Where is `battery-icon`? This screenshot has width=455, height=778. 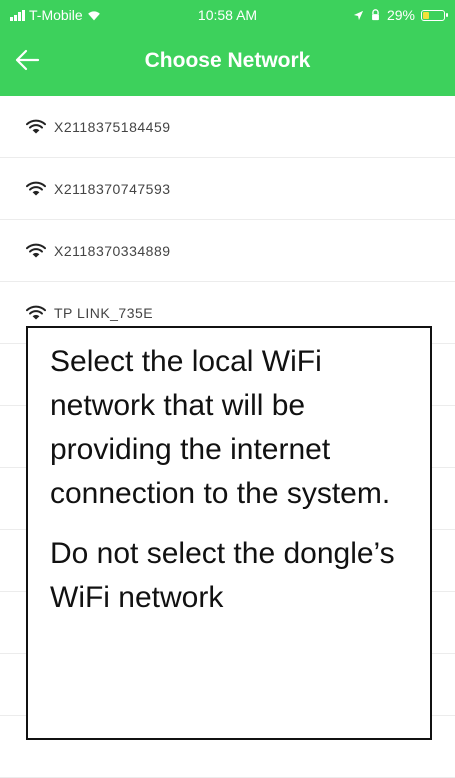
battery-icon is located at coordinates (434, 15).